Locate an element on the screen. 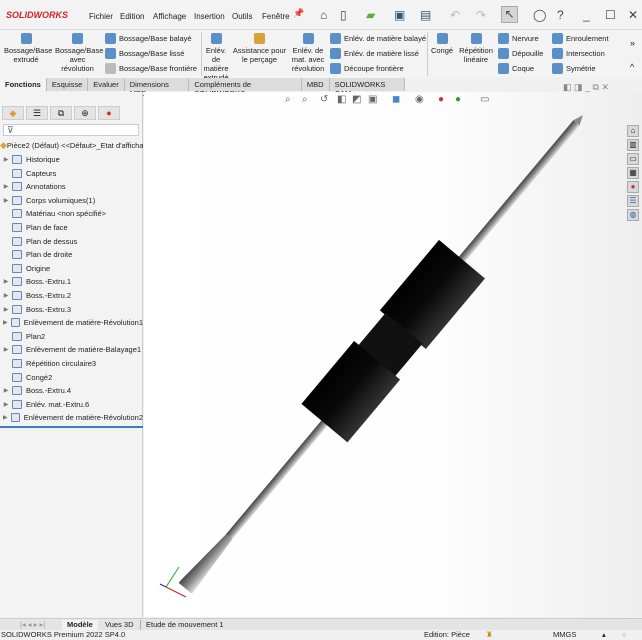 The height and width of the screenshot is (640, 642). view-palette-icon: ▦ is located at coordinates (633, 173).